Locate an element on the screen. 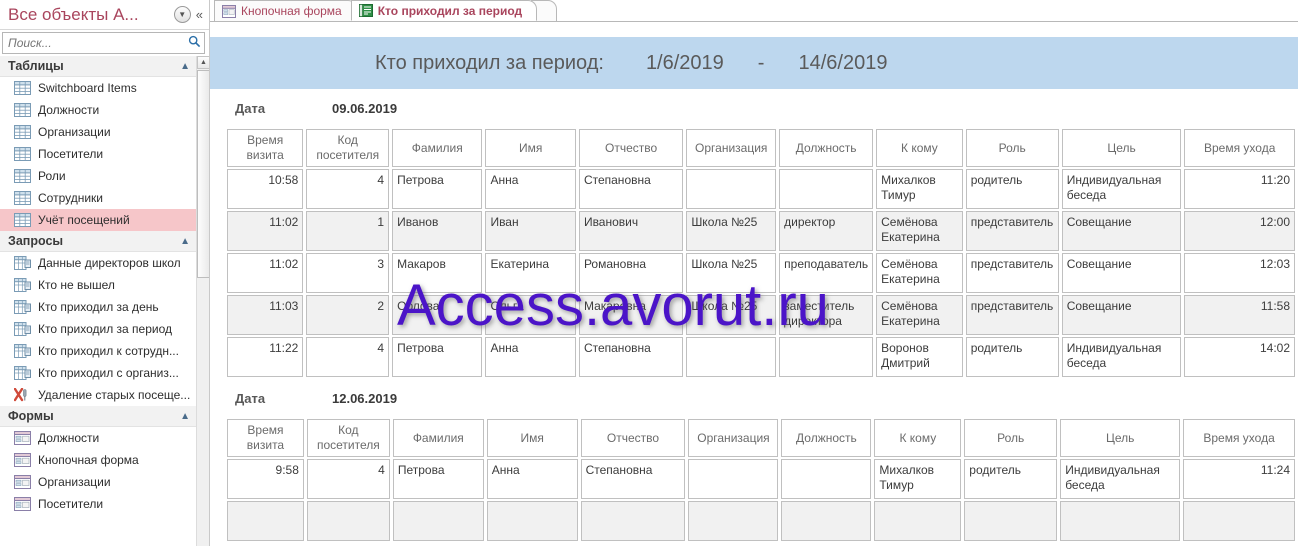  nav-group-header: Запросы ▲ is located at coordinates (98, 241).